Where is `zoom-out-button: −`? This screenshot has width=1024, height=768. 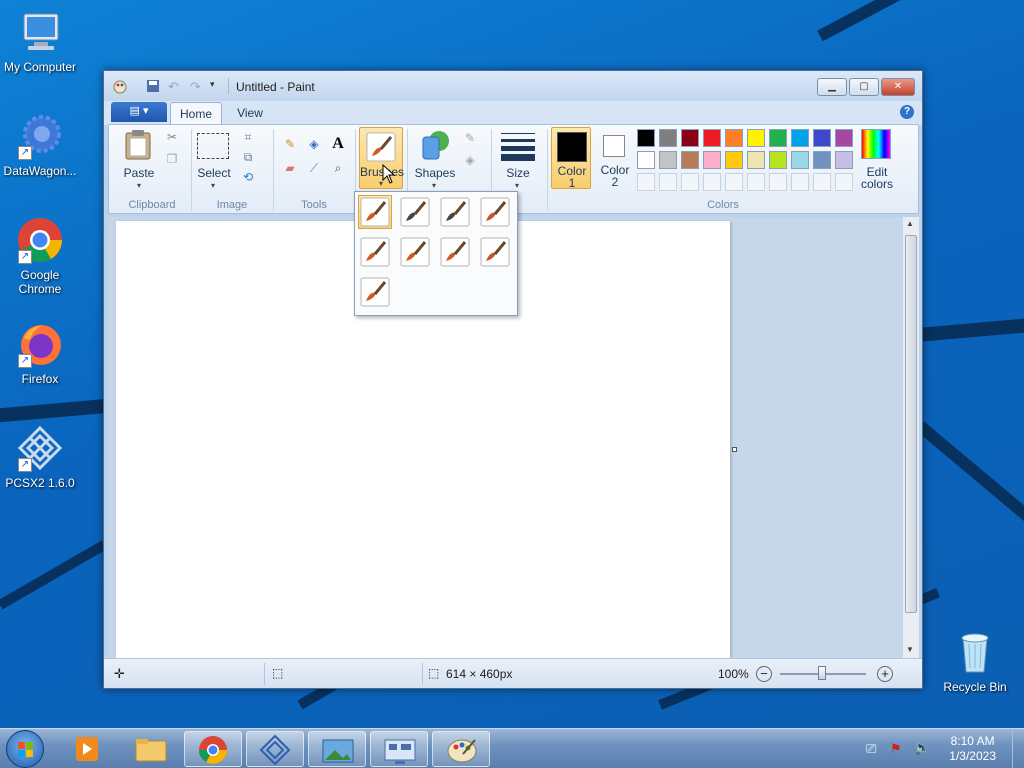 zoom-out-button: − is located at coordinates (764, 674).